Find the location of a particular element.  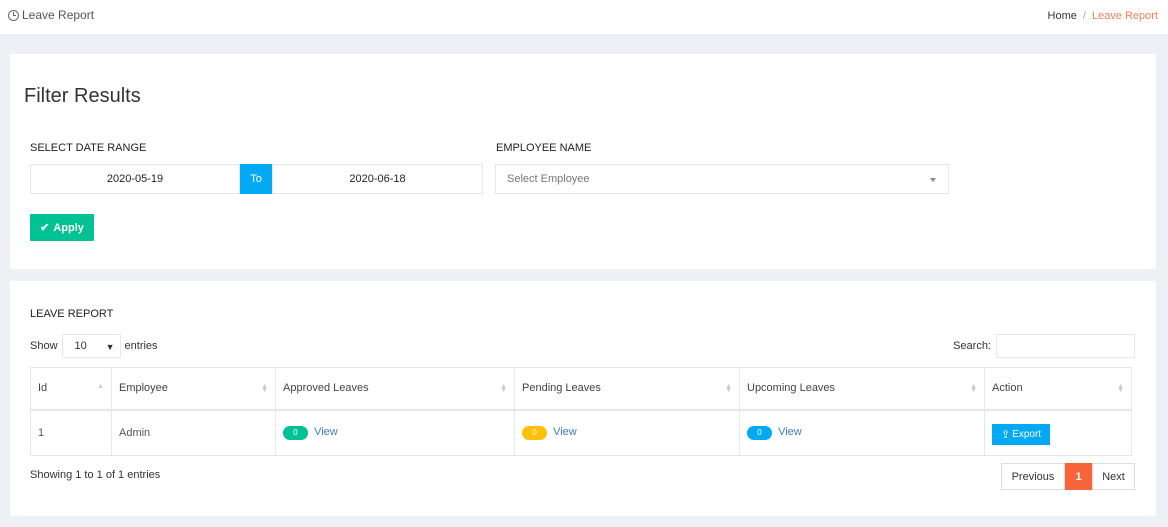

upload-icon: ⇪ is located at coordinates (1005, 434).